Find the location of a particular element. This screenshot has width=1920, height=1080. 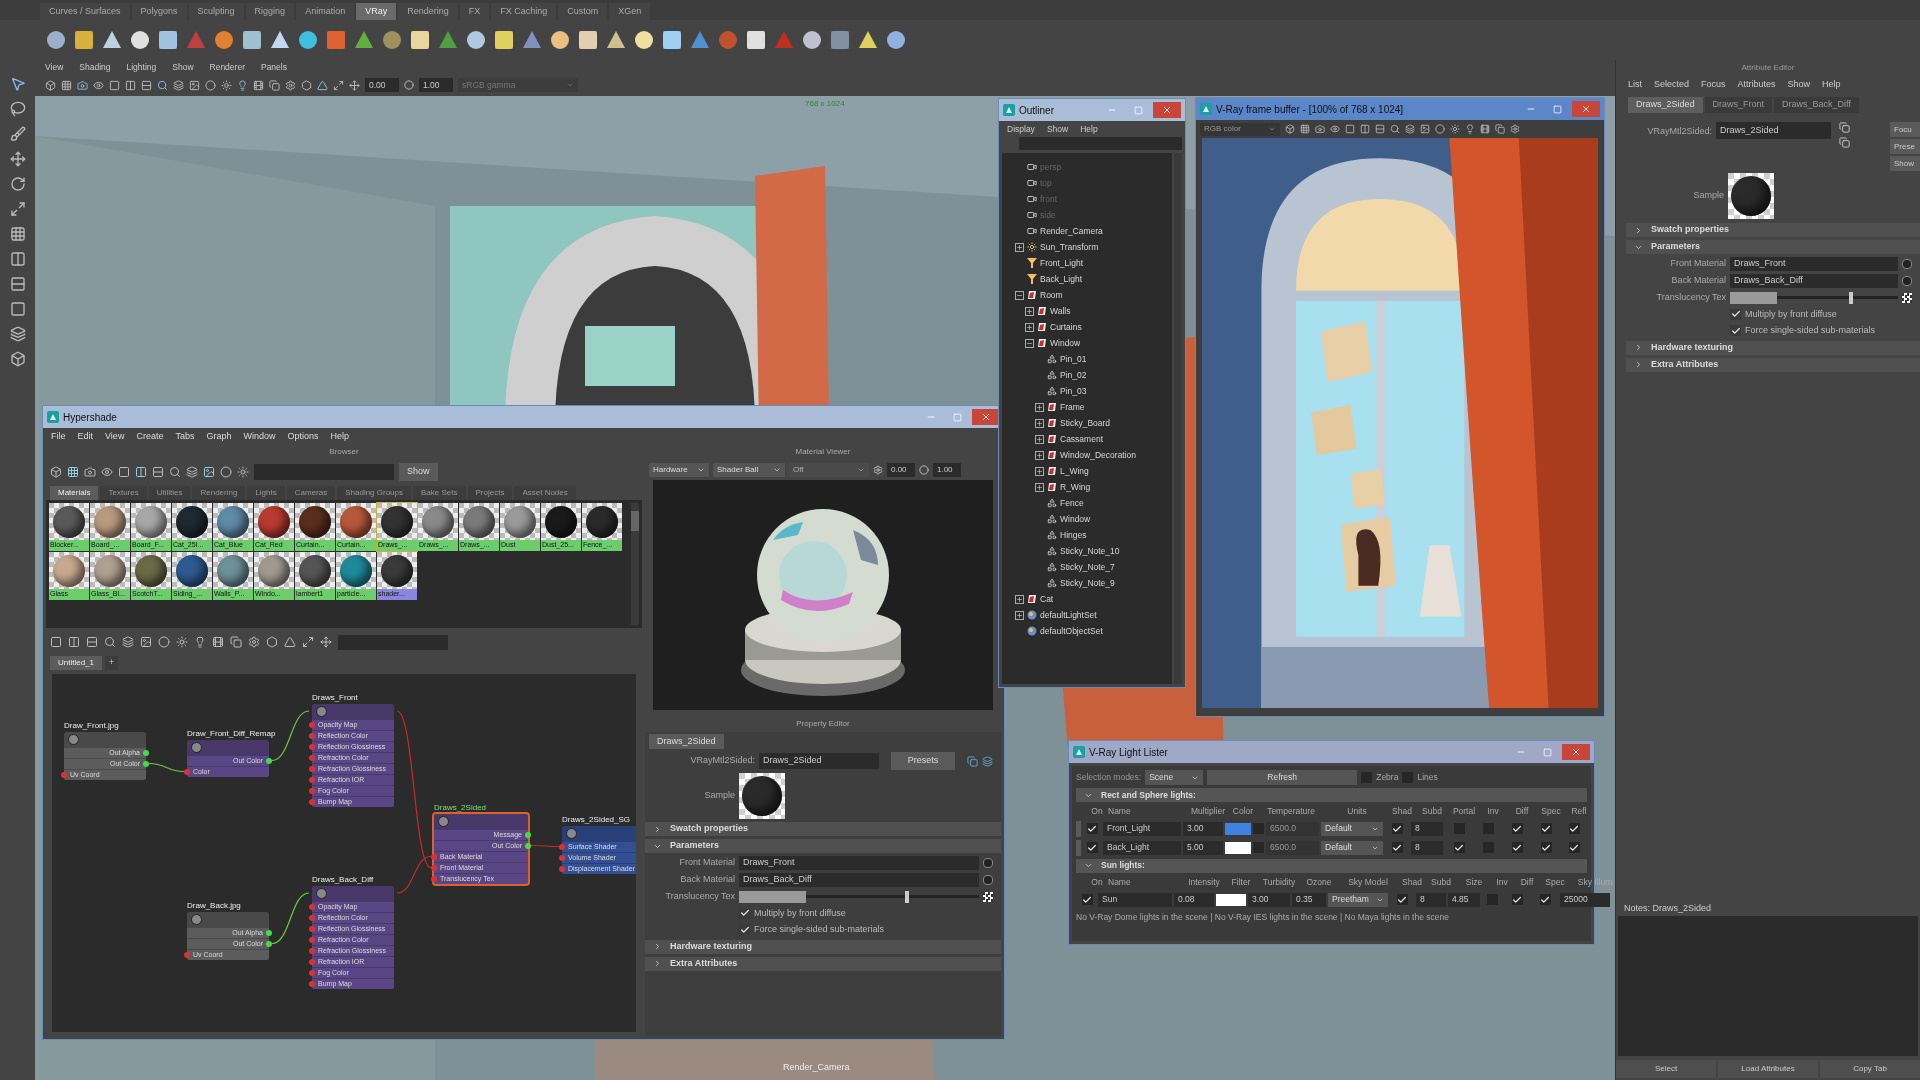

shelf-tab: XGen is located at coordinates (630, 11).